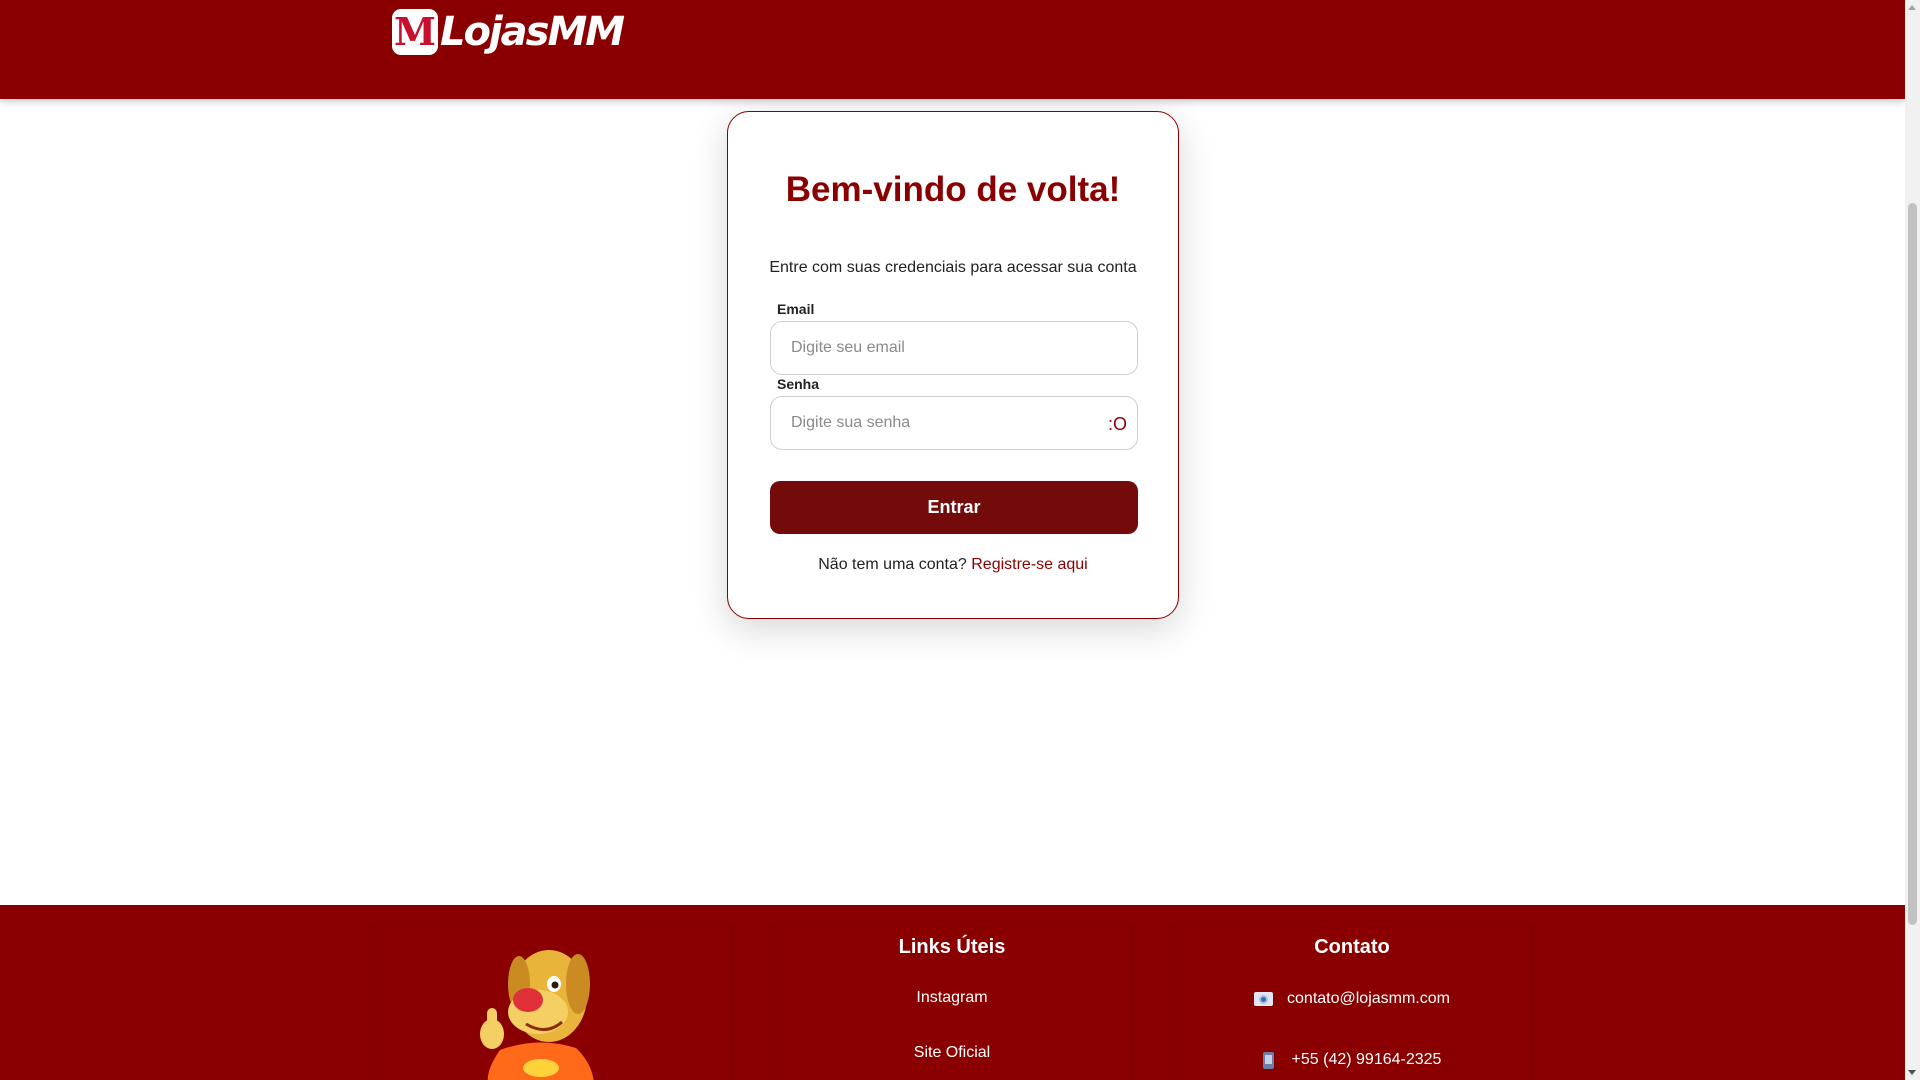 This screenshot has width=1920, height=1080. Describe the element at coordinates (1912, 7) in the screenshot. I see `scroll-up-icon` at that location.